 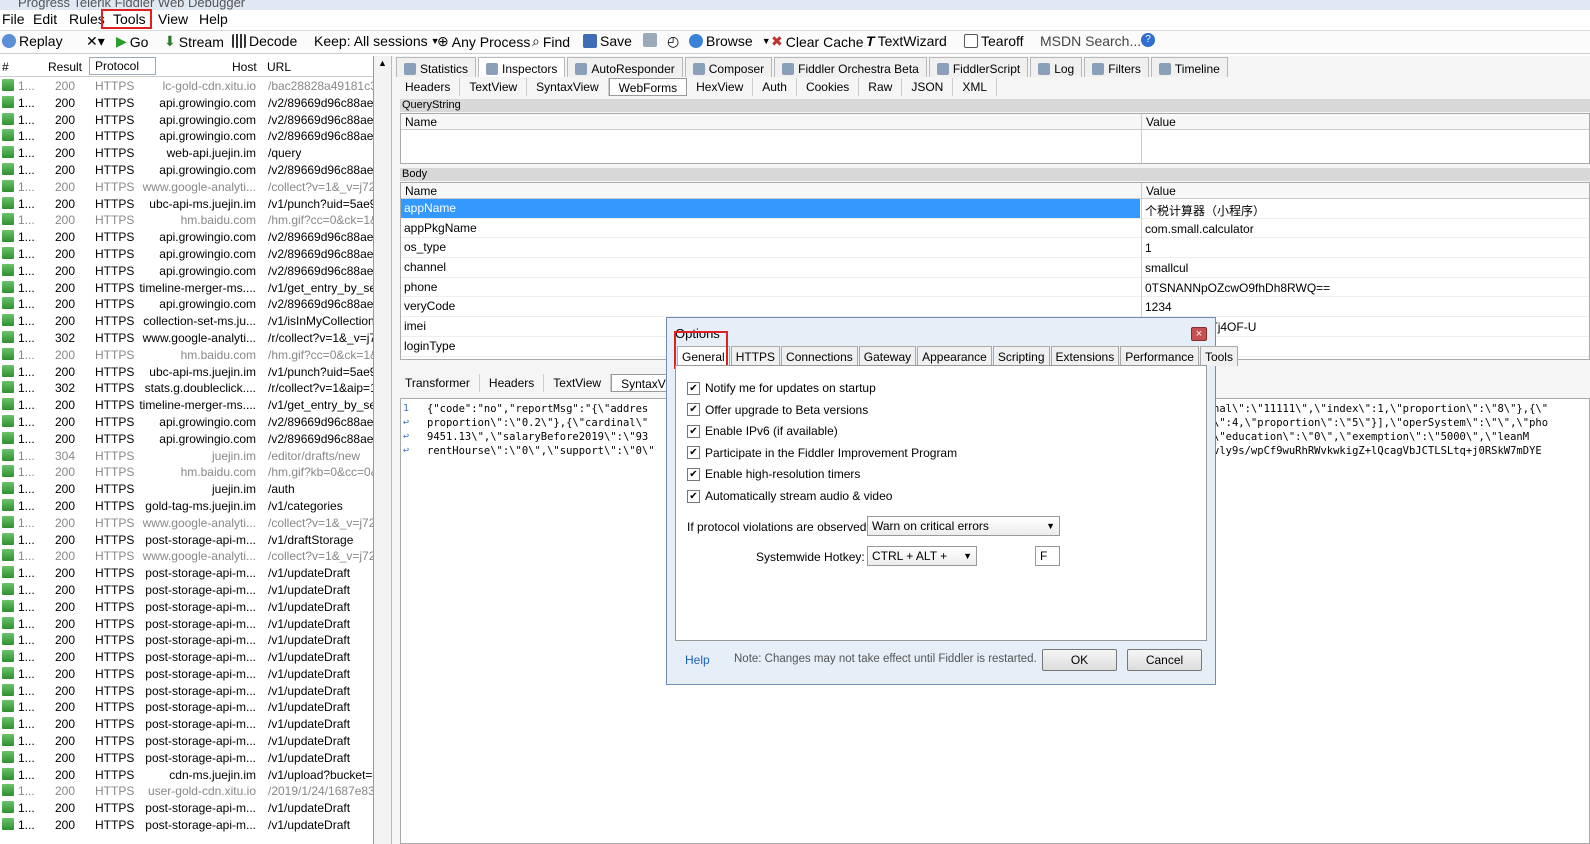 What do you see at coordinates (123, 66) in the screenshot?
I see `col-protocol: Protocol` at bounding box center [123, 66].